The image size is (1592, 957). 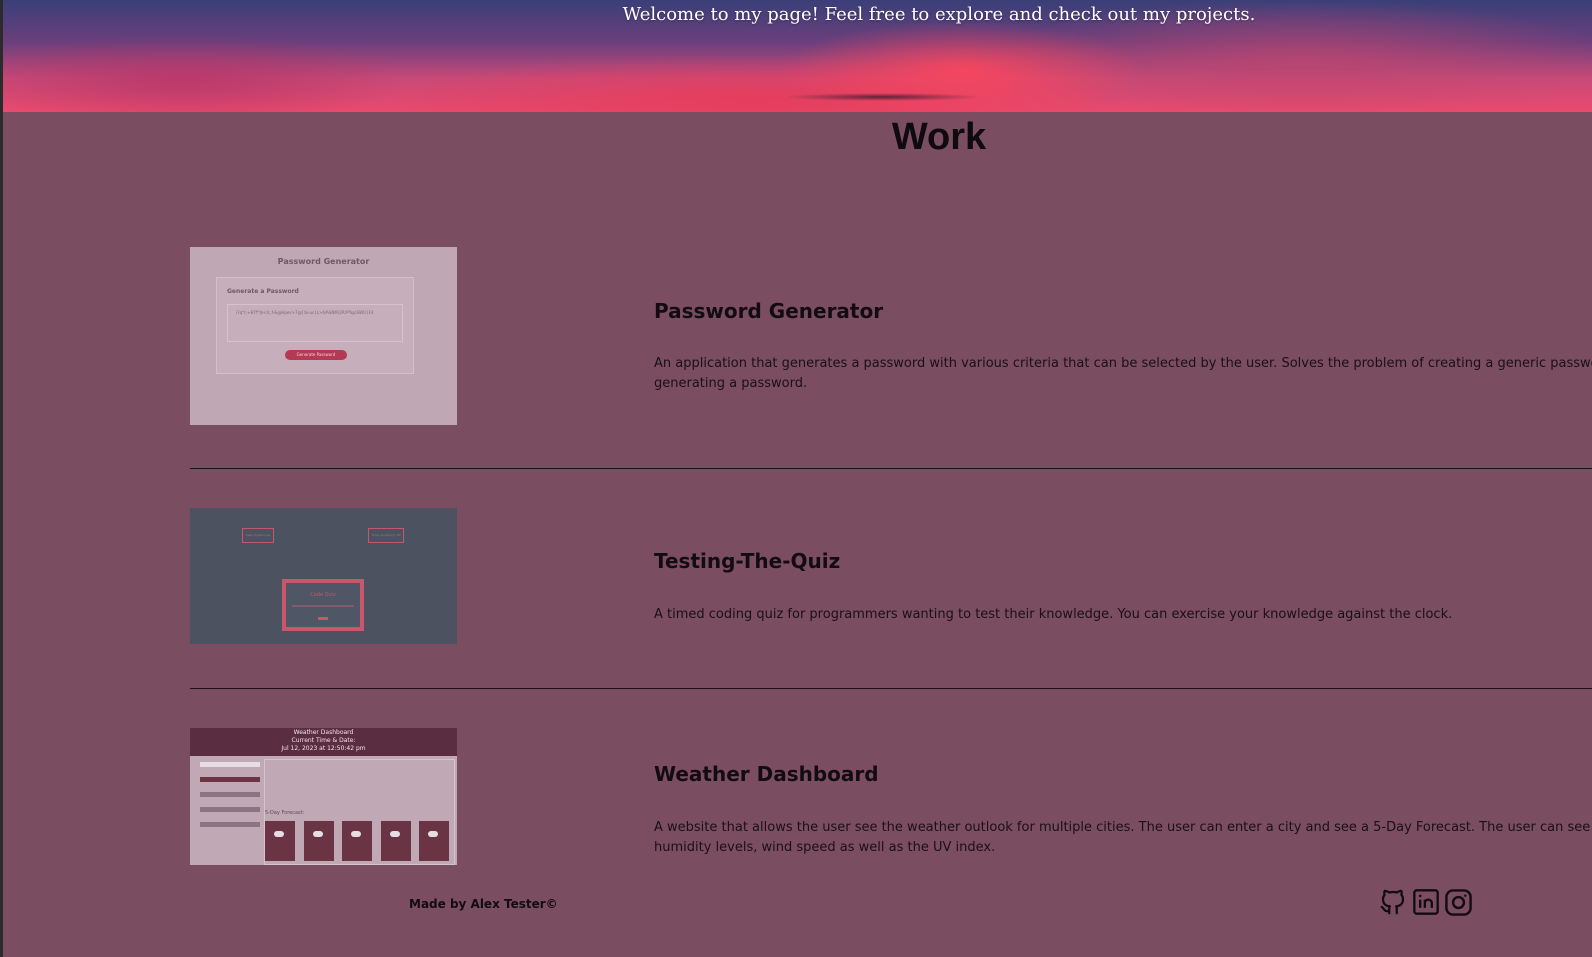 I want to click on thumb-datetime: Jul 12, 2023 at 12:50:42 pm, so click(x=323, y=748).